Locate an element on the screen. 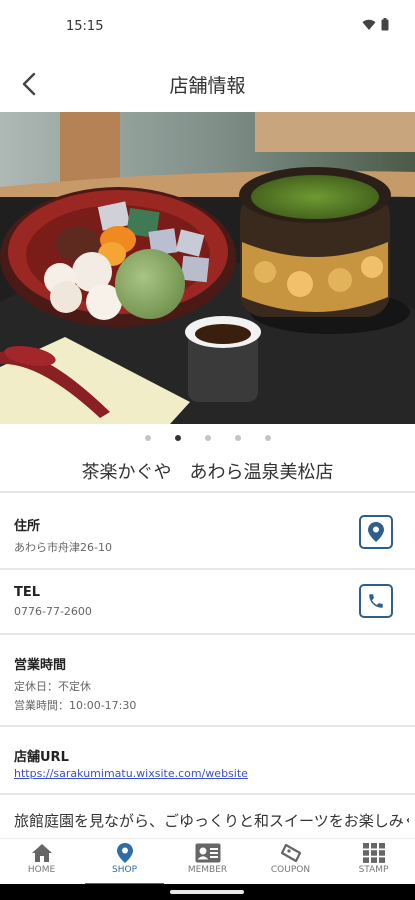 The height and width of the screenshot is (900, 415). coupon-ticket-icon is located at coordinates (290, 853).